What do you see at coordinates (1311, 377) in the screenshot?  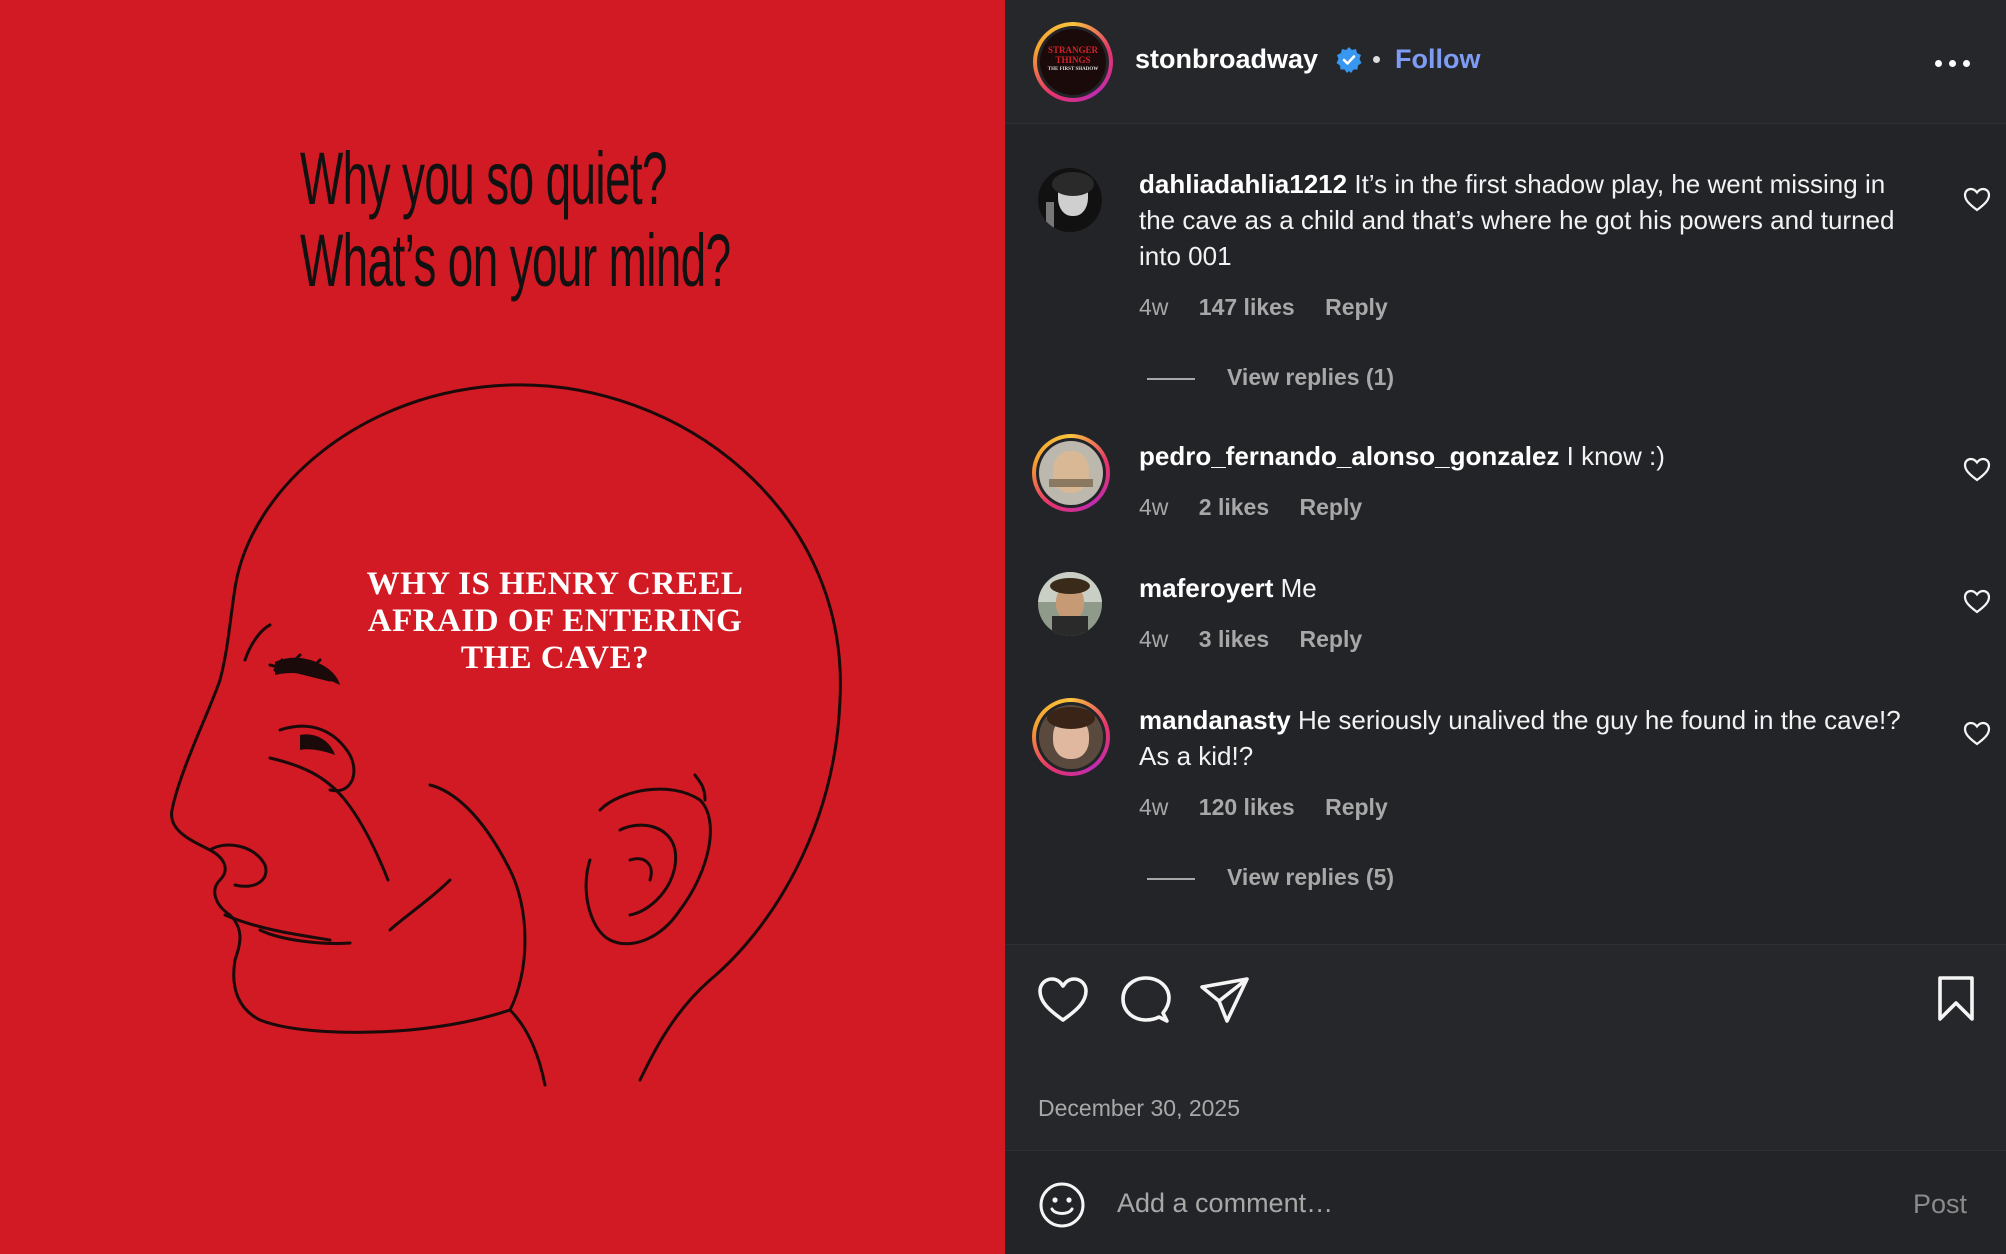 I see `view-replies-label: View replies (1)` at bounding box center [1311, 377].